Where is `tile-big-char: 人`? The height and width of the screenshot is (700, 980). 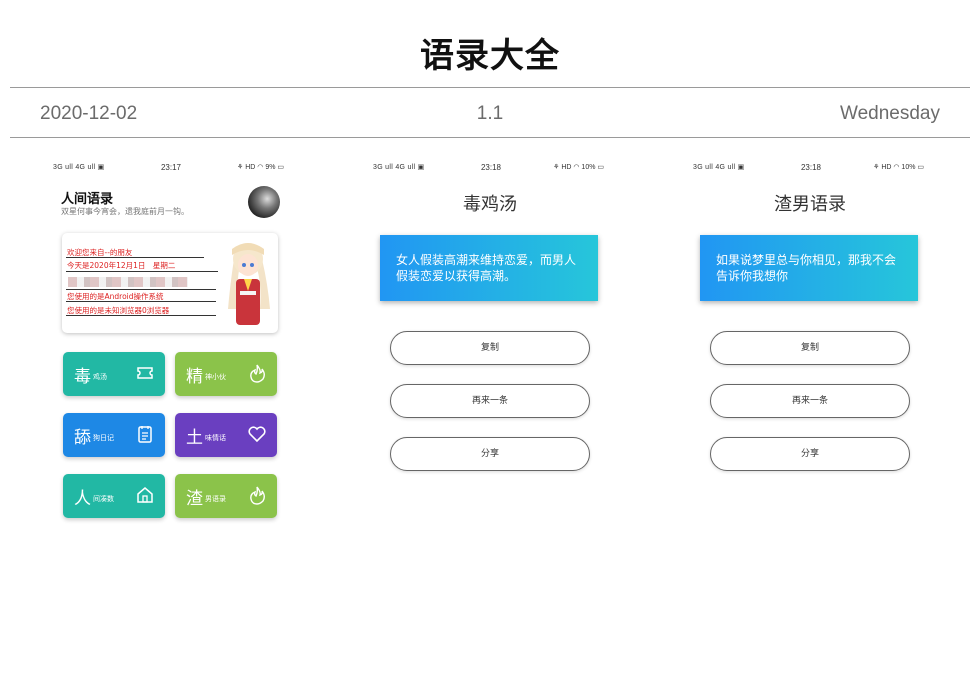 tile-big-char: 人 is located at coordinates (82, 499).